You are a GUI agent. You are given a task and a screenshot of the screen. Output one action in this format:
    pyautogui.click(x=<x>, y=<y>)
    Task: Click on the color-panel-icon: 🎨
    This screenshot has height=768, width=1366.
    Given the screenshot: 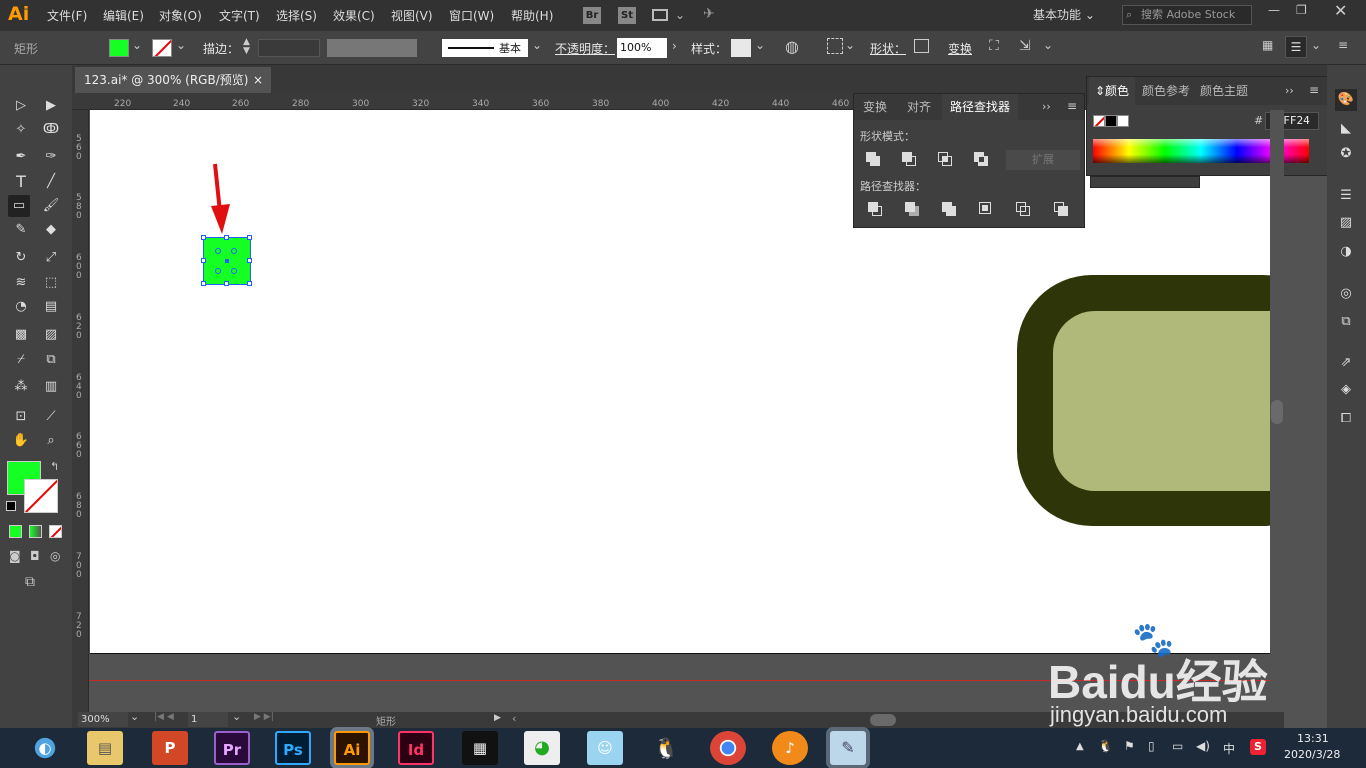 What is the action you would take?
    pyautogui.click(x=1346, y=100)
    